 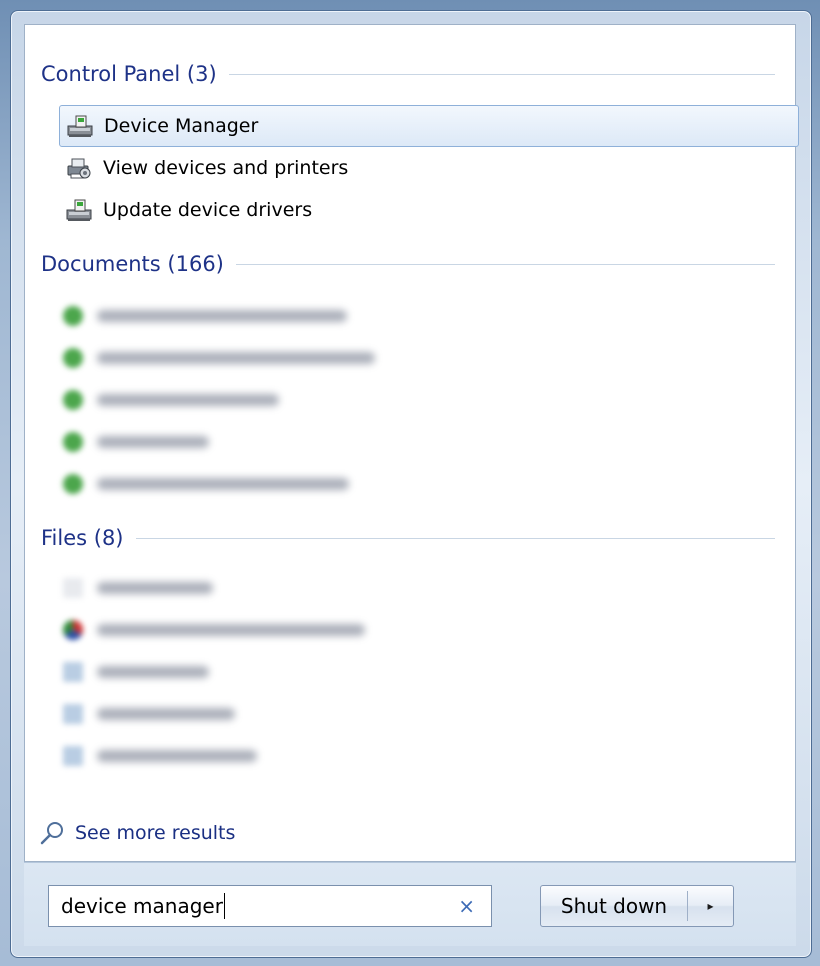 What do you see at coordinates (429, 126) in the screenshot?
I see `result-device-manager: Device Manager` at bounding box center [429, 126].